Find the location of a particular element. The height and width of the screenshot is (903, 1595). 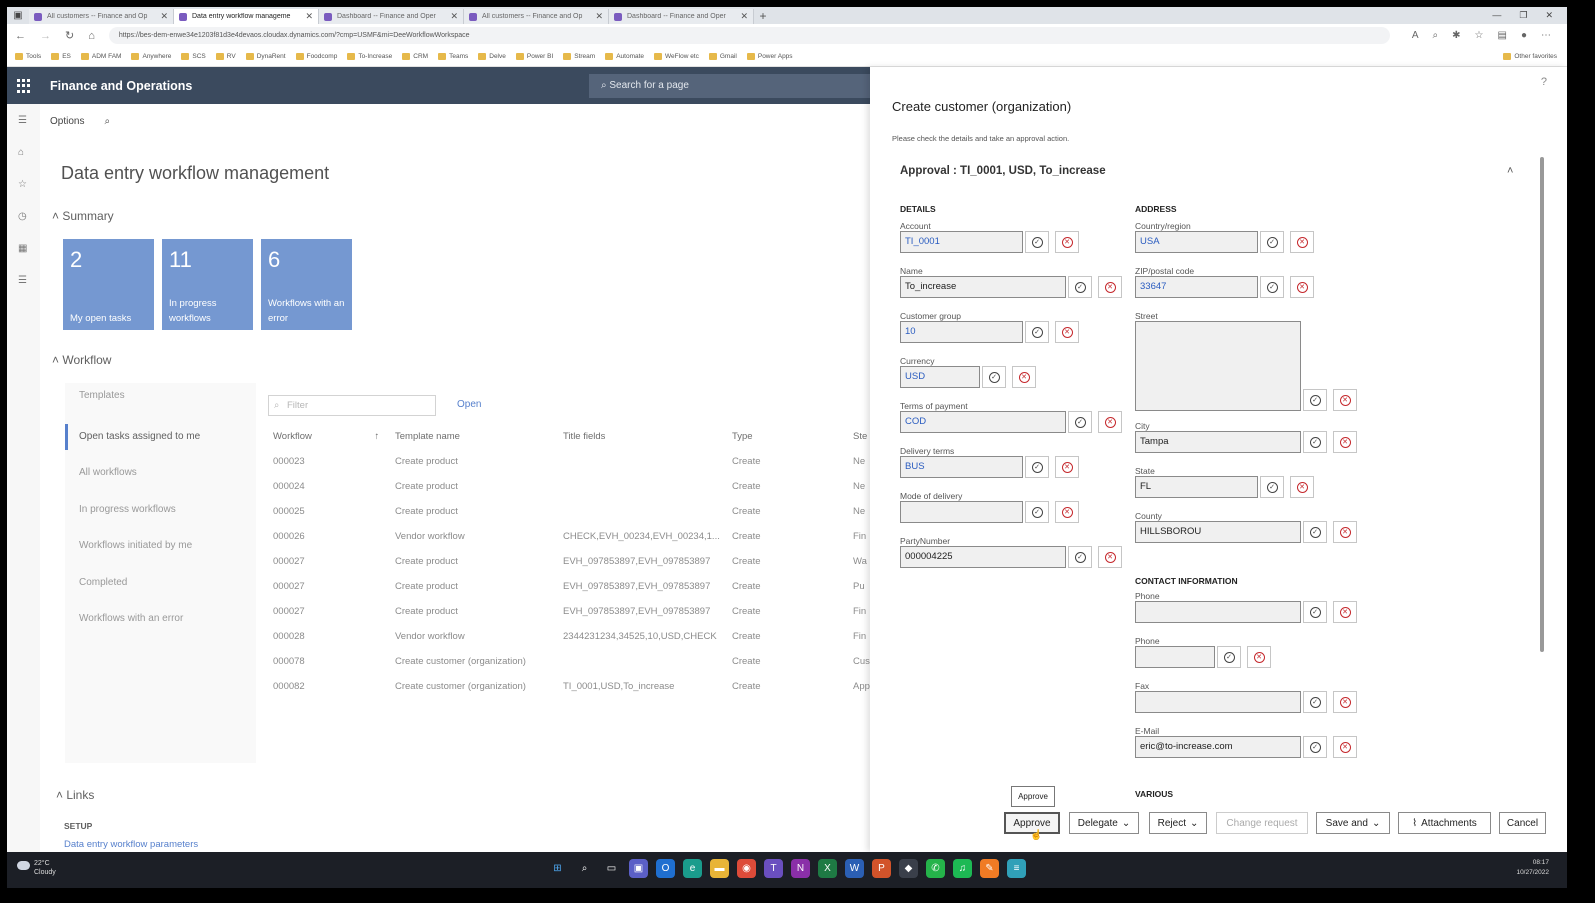

cancel-button: Cancel is located at coordinates (1522, 823).